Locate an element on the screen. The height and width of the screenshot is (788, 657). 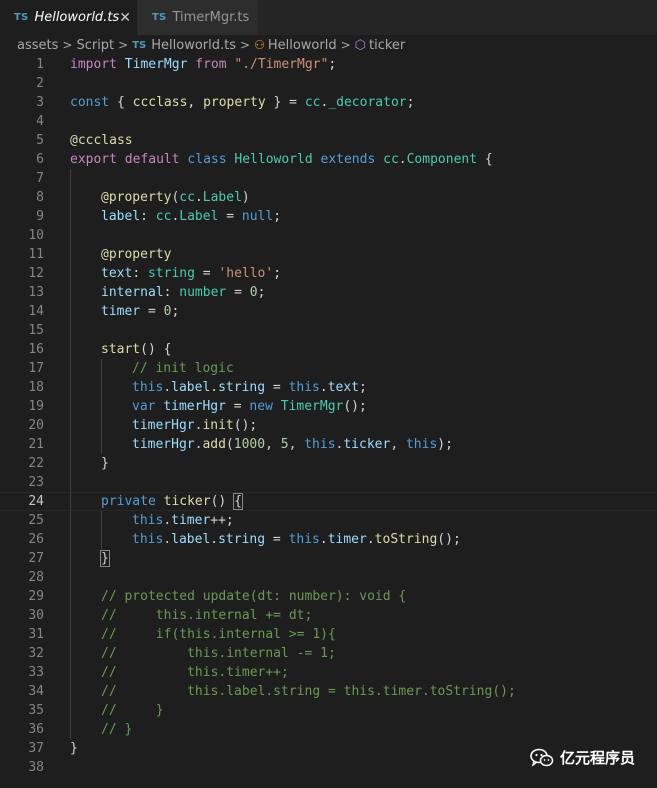
code-line: 2 is located at coordinates (328, 83).